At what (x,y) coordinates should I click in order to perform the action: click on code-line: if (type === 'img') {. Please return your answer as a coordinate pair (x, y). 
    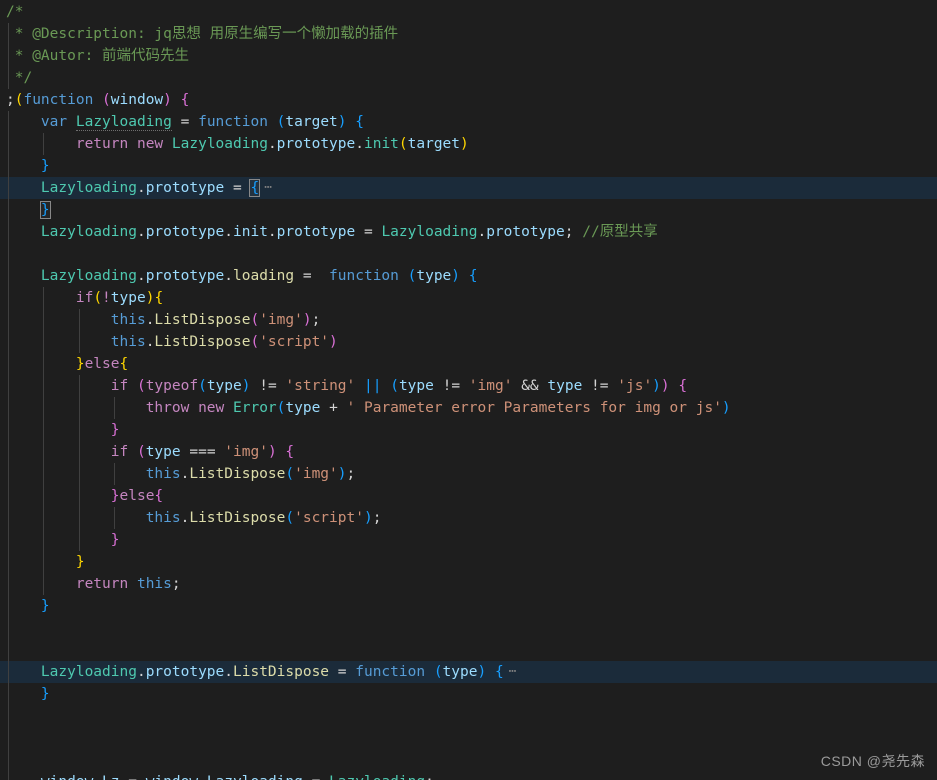
    Looking at the image, I should click on (468, 452).